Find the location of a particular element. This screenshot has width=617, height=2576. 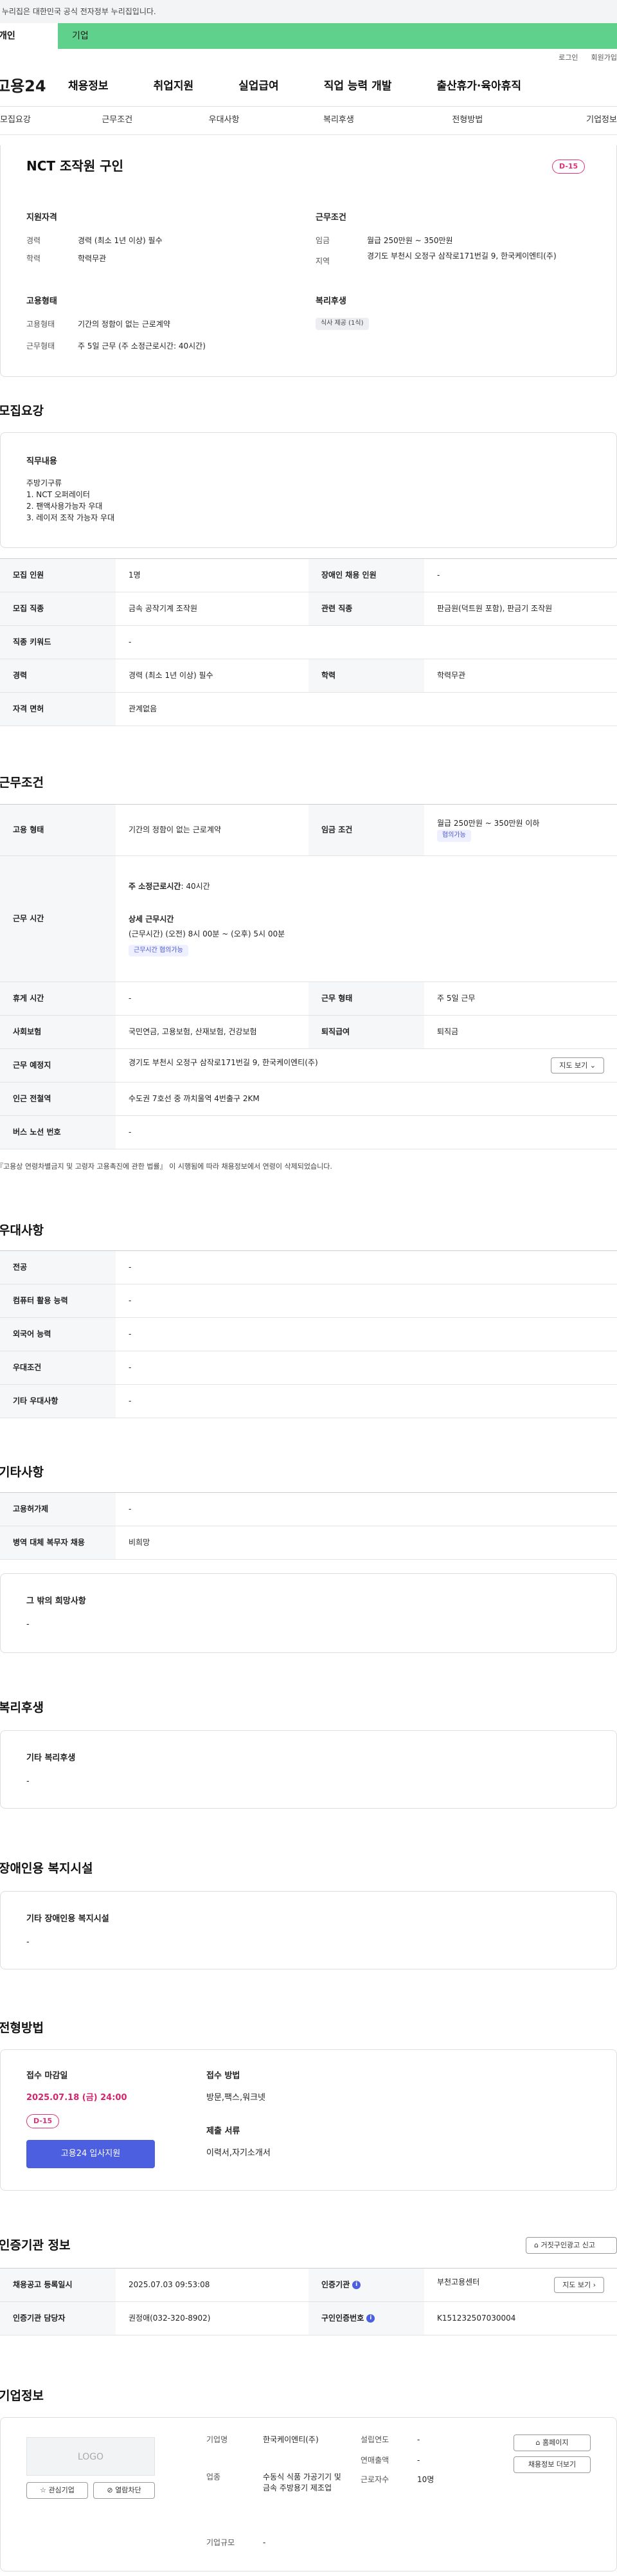

welfare-box-title: 기타 복리후생 is located at coordinates (51, 1758).